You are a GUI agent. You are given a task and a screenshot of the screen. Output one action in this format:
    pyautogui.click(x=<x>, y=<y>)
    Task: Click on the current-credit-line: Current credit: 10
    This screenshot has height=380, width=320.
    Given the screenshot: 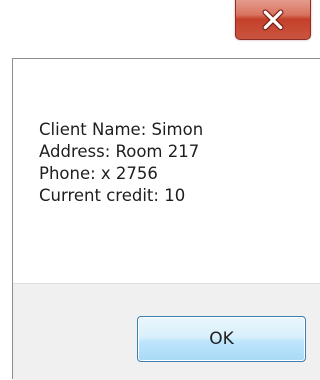 What is the action you would take?
    pyautogui.click(x=112, y=195)
    